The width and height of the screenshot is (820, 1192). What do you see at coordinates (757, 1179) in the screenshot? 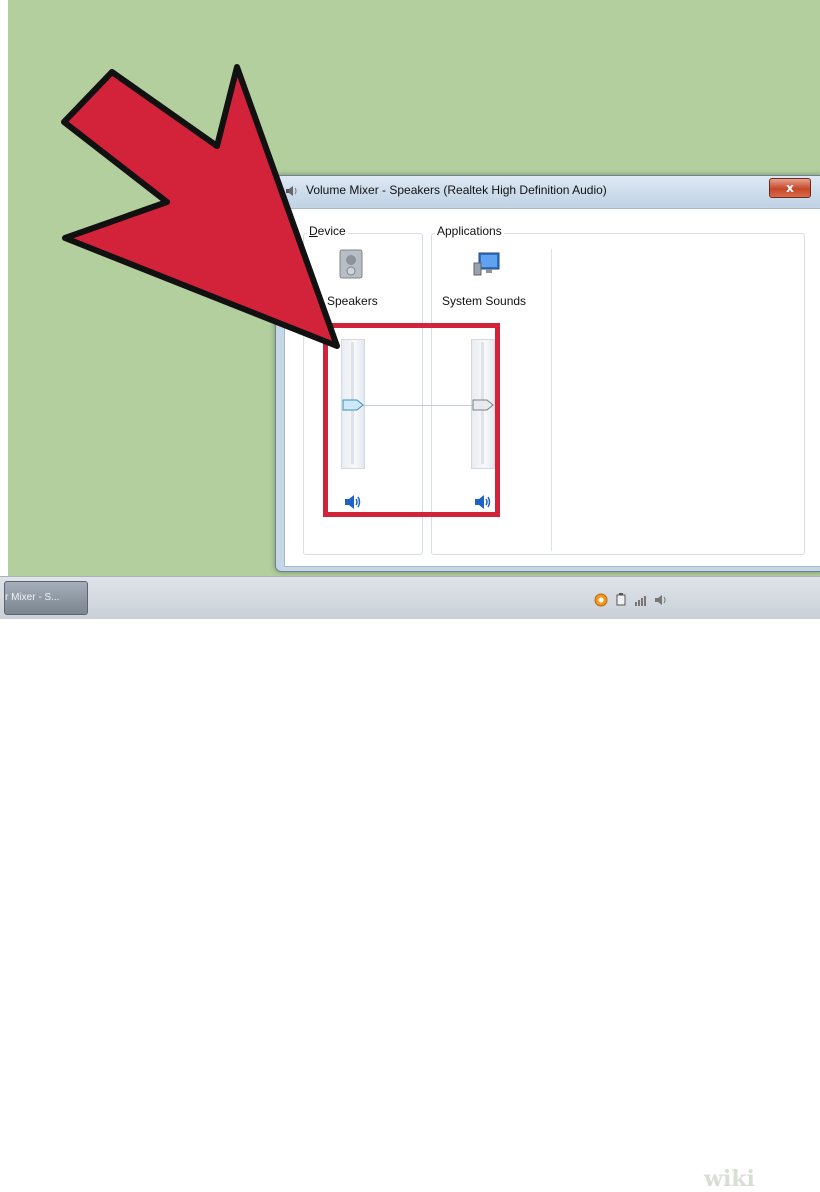
I see `wikihow-watermark: wikiHow` at bounding box center [757, 1179].